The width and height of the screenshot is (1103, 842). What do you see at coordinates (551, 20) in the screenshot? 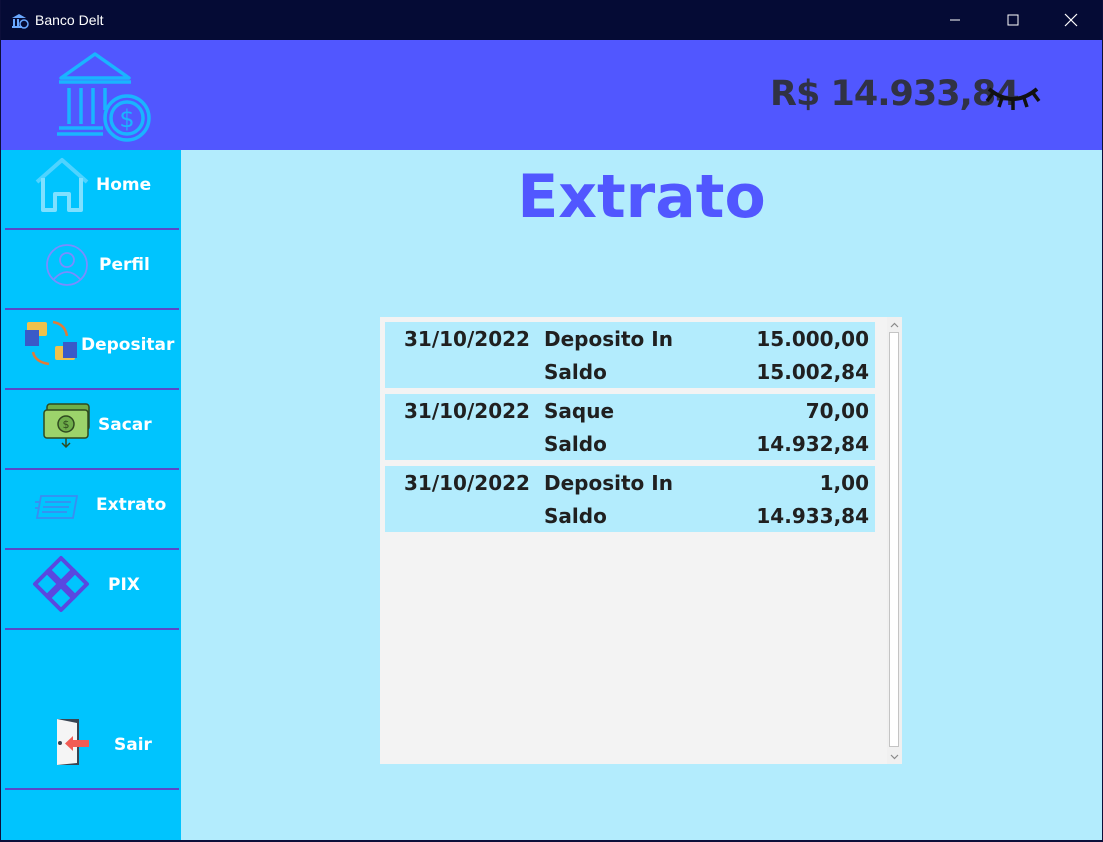
I see `window-titlebar: Banco Delt` at bounding box center [551, 20].